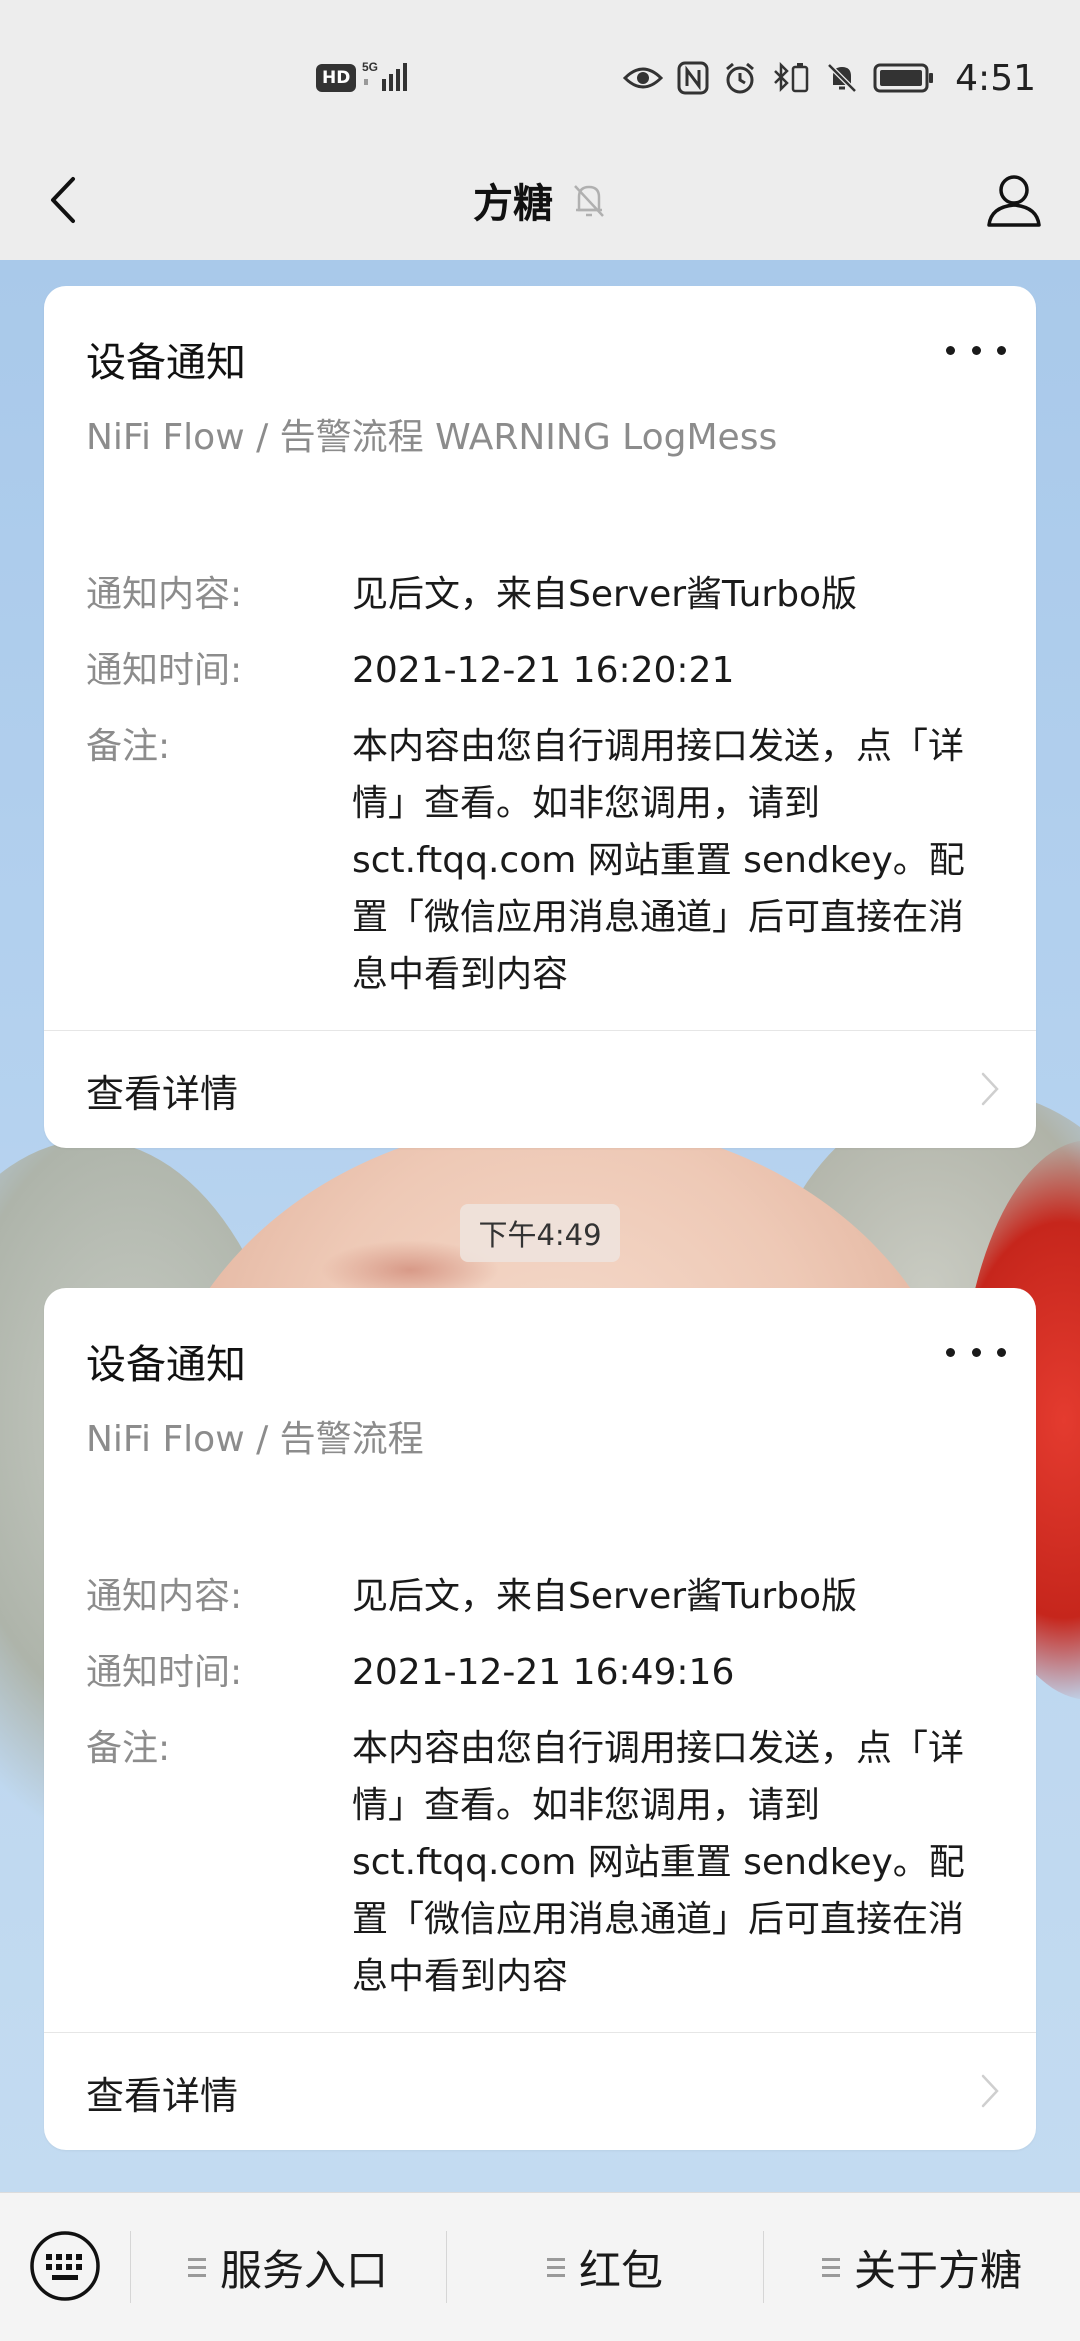 The image size is (1080, 2341). I want to click on card-subtitle: NiFi Flow / 告警流程, so click(255, 1439).